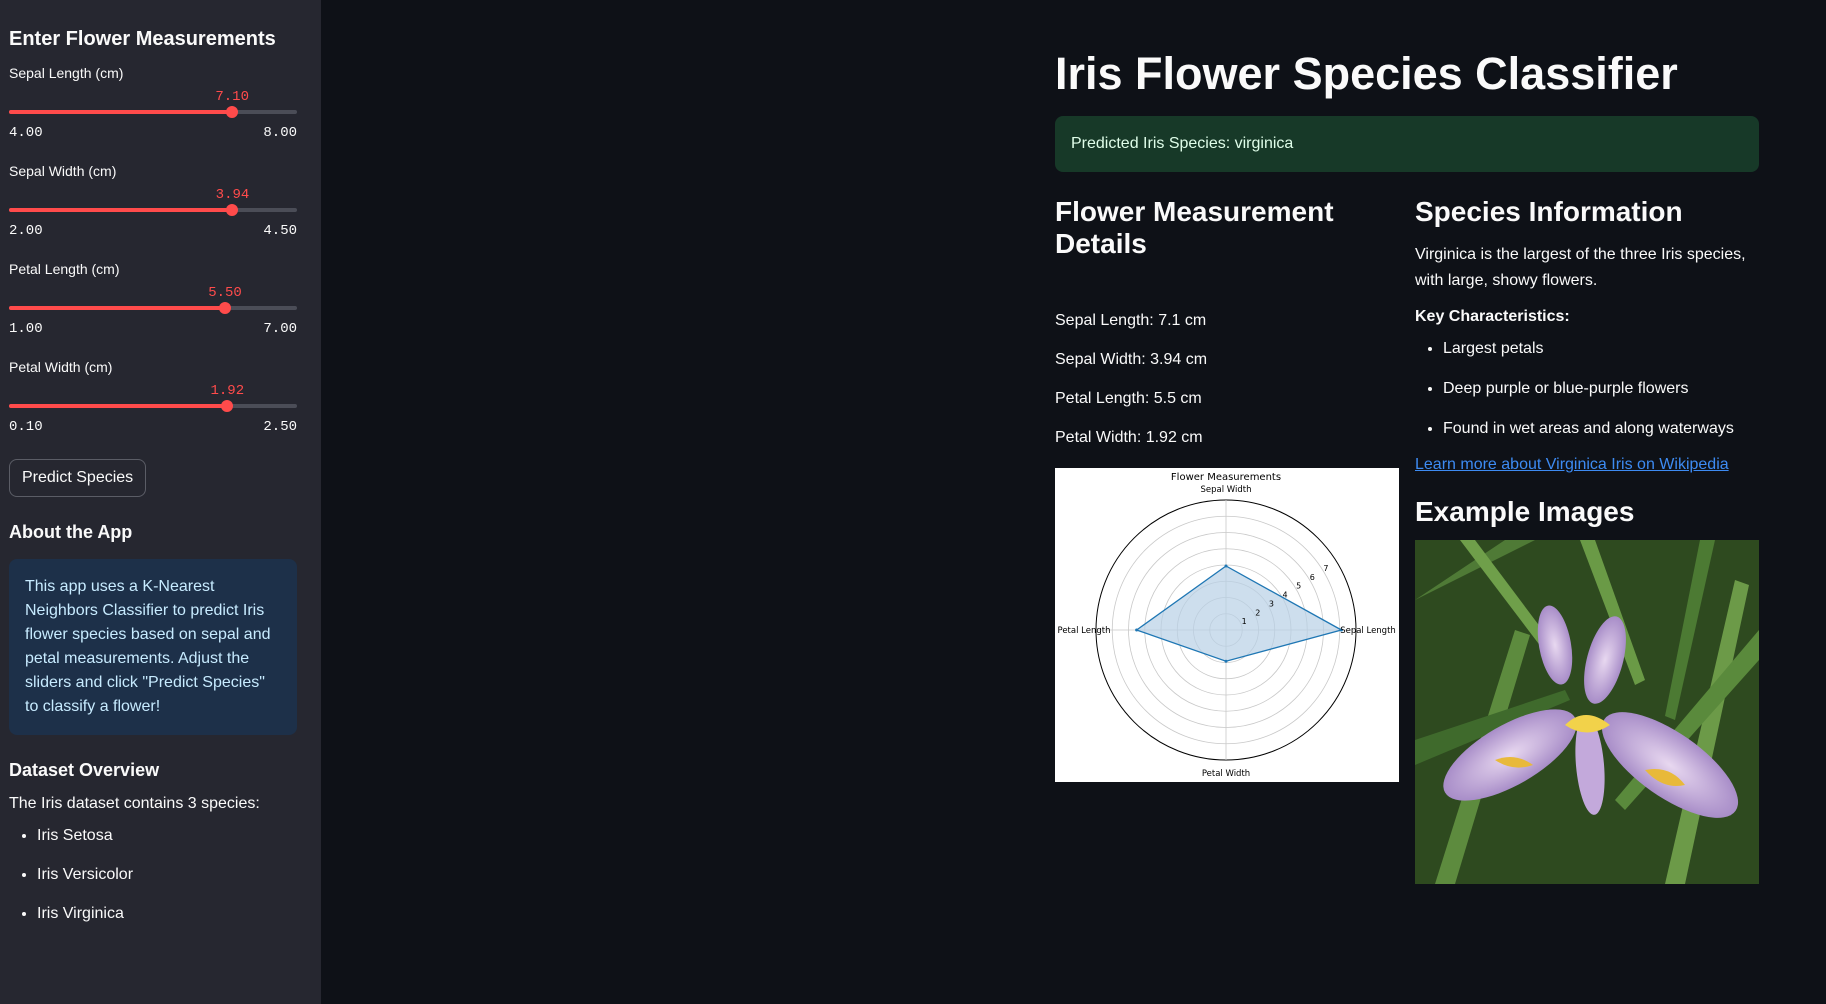 This screenshot has height=1004, width=1826. I want to click on radar-tick-label: 4, so click(1285, 595).